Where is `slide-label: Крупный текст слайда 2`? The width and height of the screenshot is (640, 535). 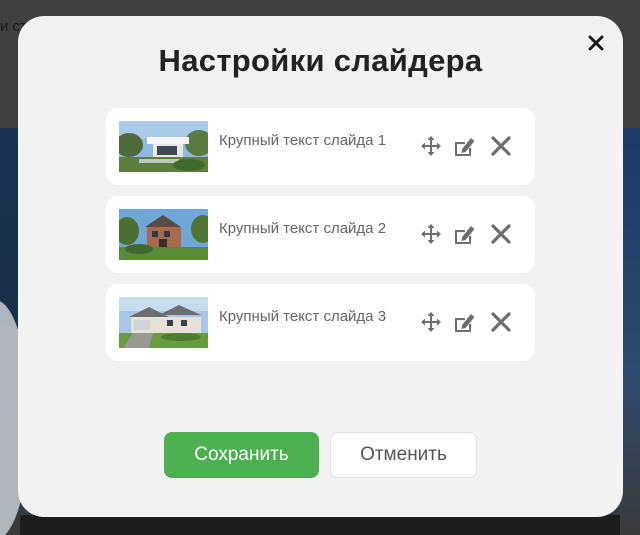 slide-label: Крупный текст слайда 2 is located at coordinates (303, 228).